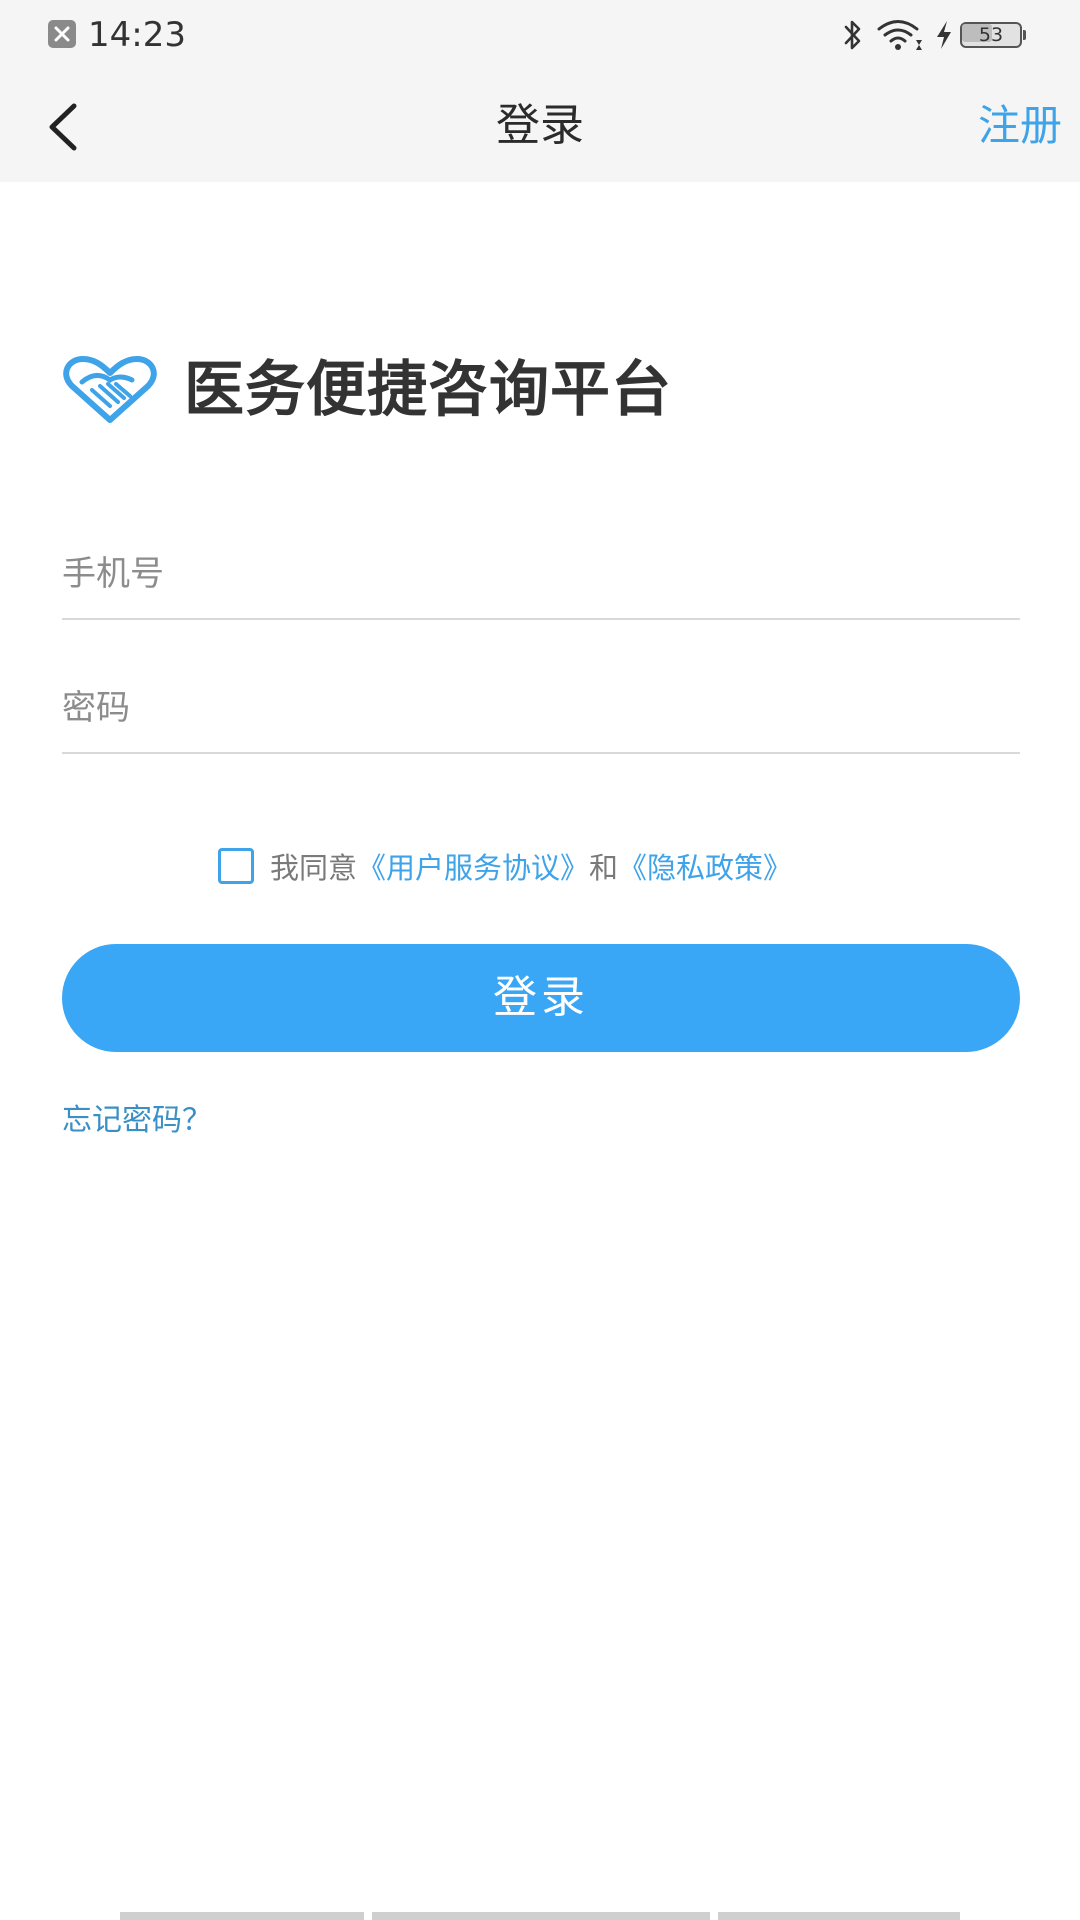 This screenshot has height=1920, width=1080. Describe the element at coordinates (137, 35) in the screenshot. I see `status-time: 14:23` at that location.